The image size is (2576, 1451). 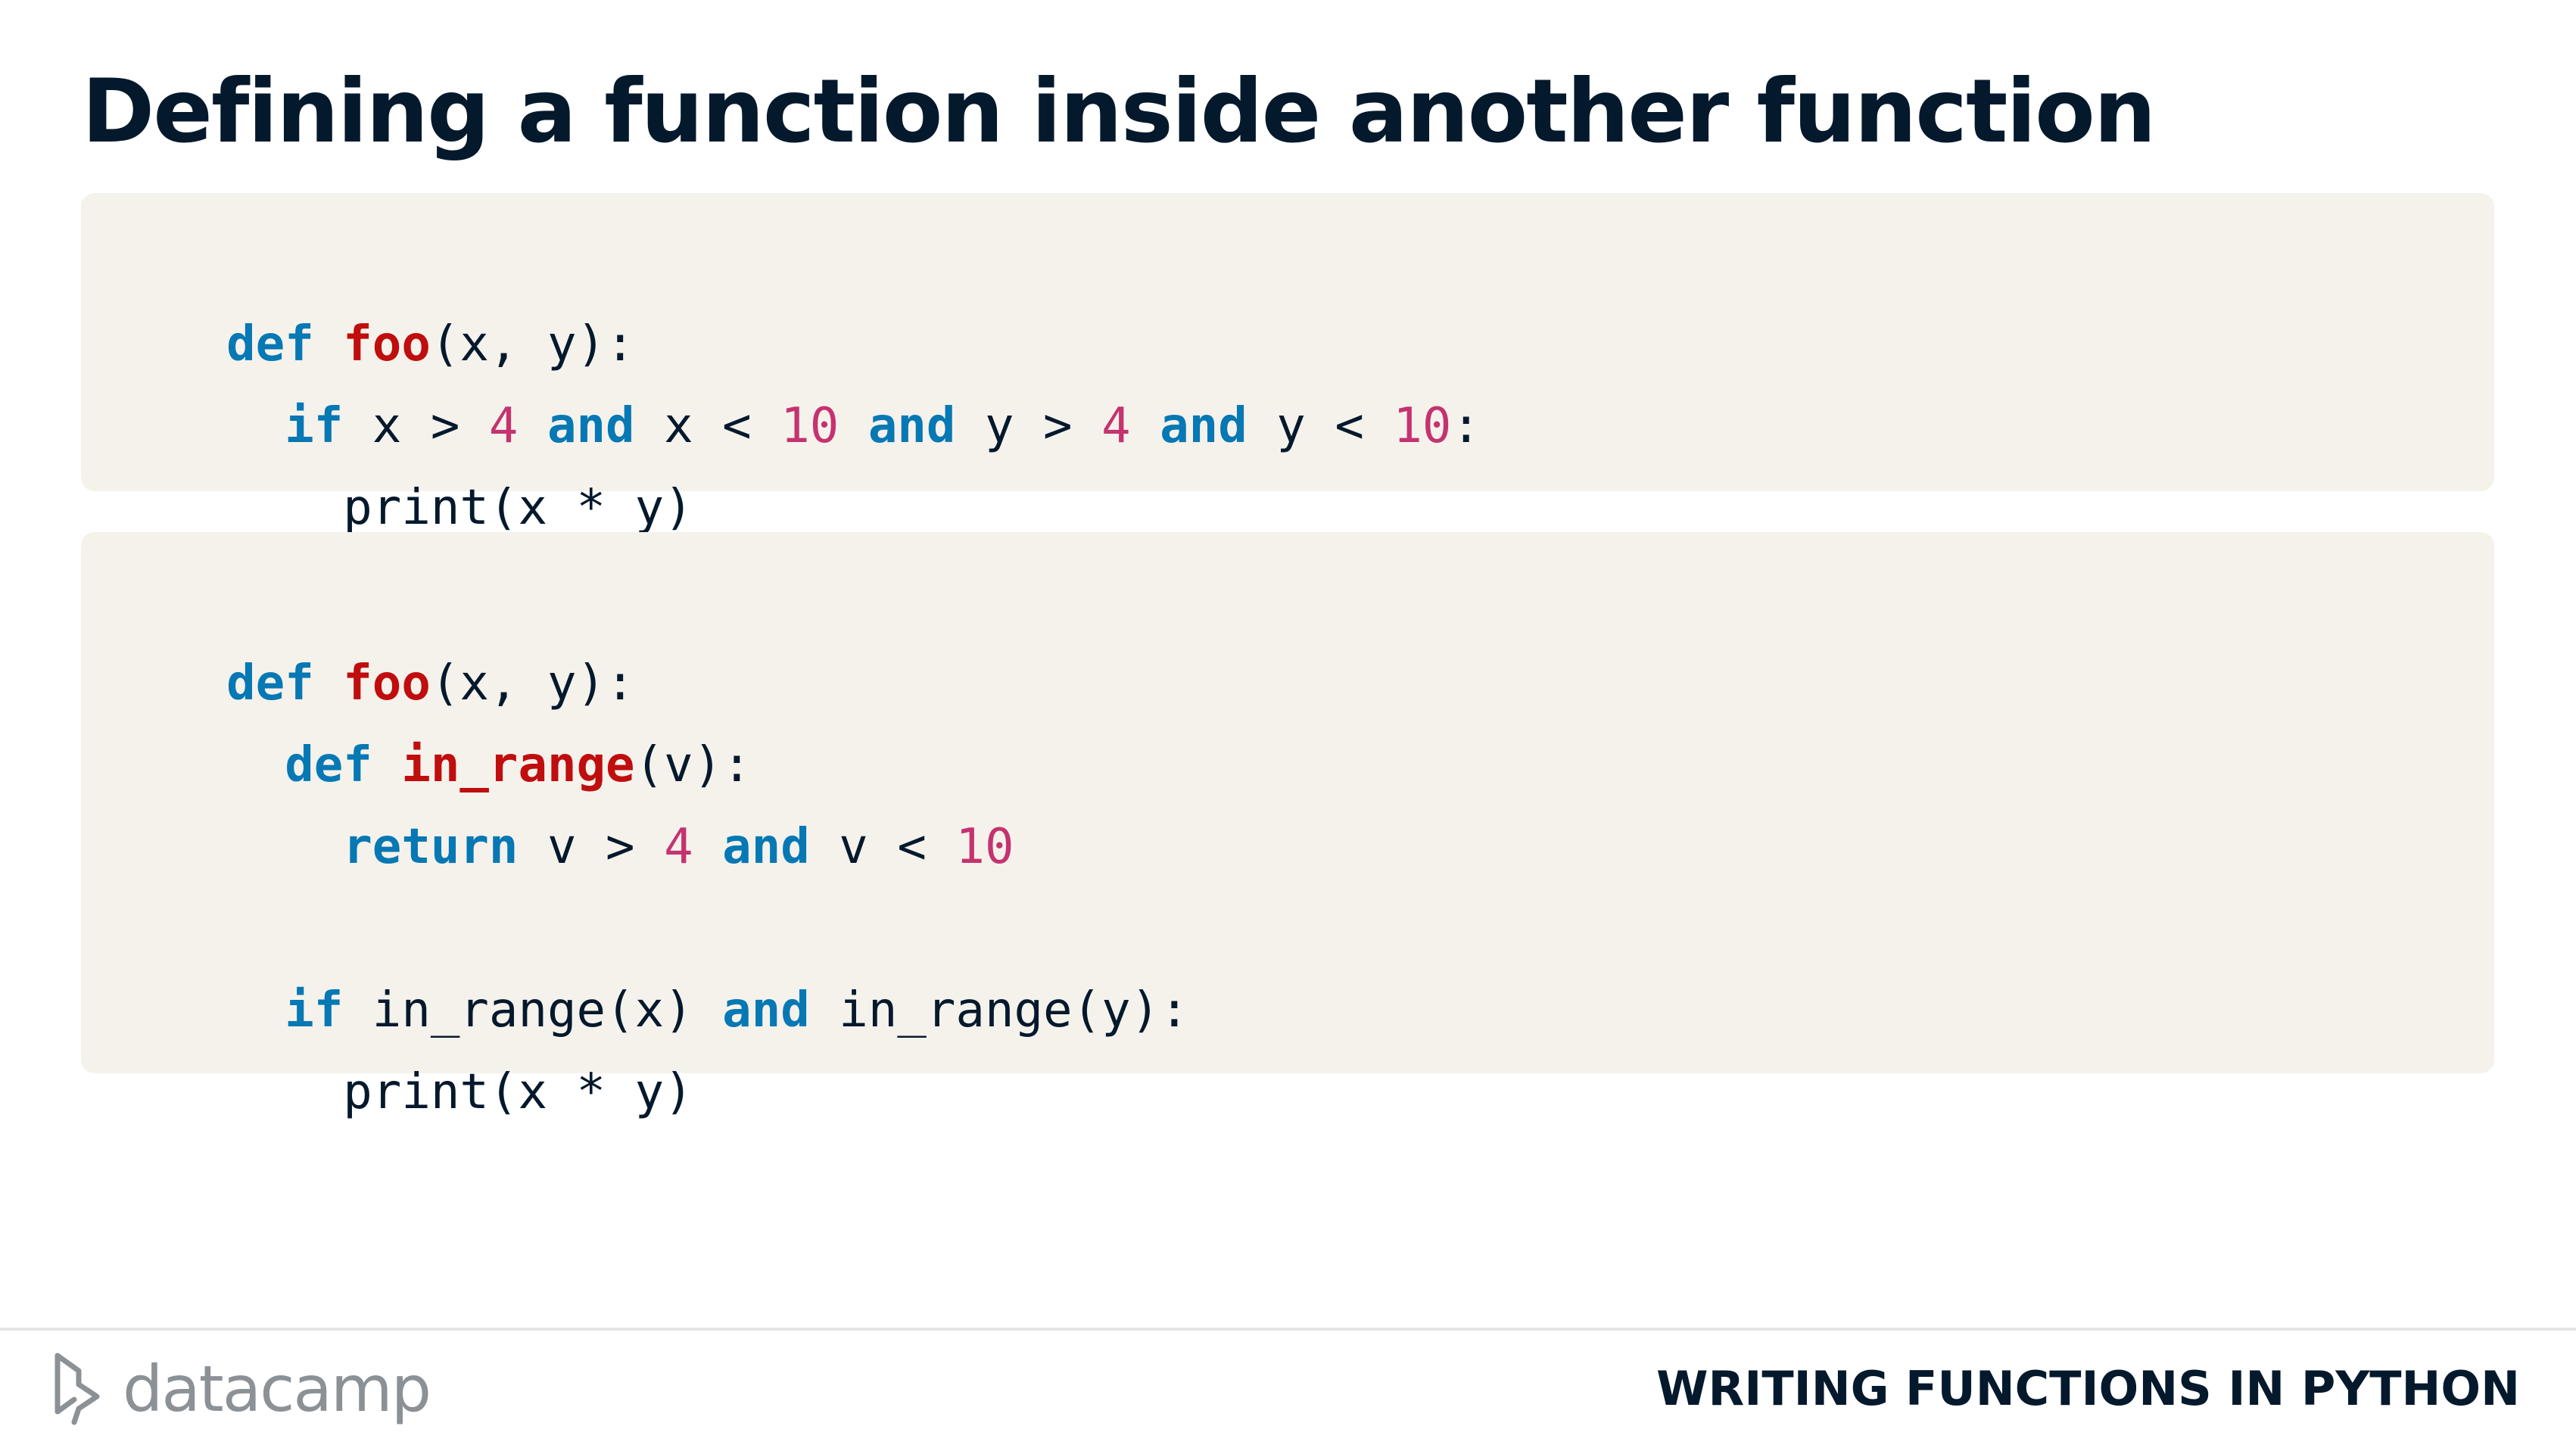 I want to click on datacamp-logo-icon, so click(x=77, y=1389).